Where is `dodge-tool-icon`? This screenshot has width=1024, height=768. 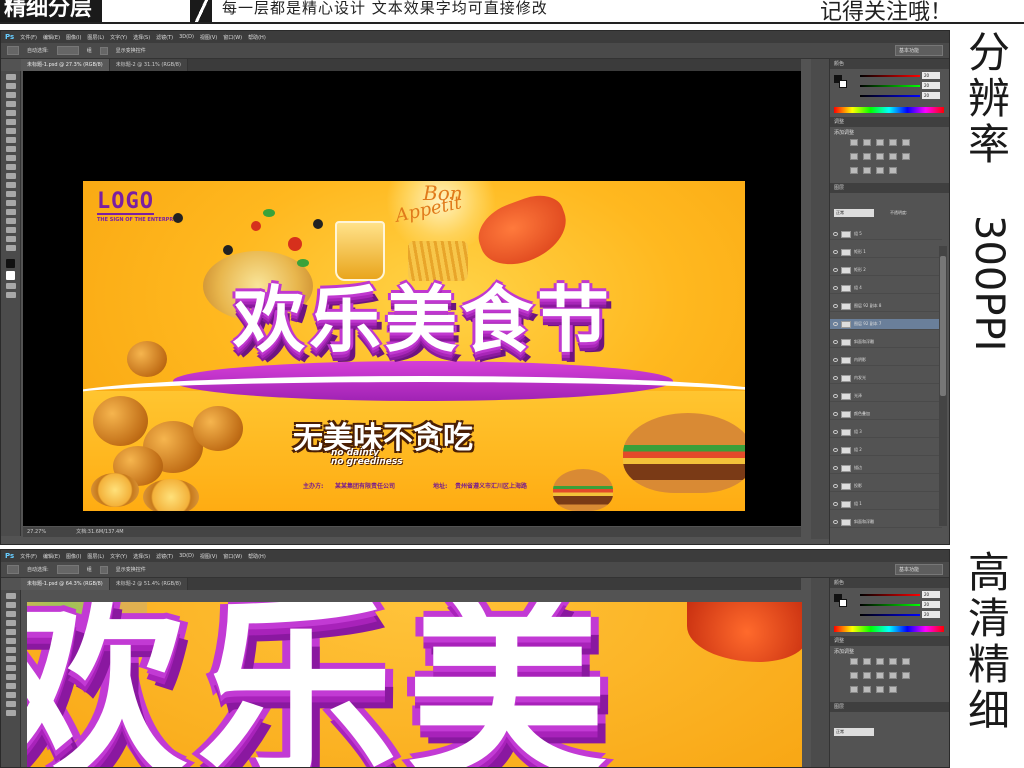
dodge-tool-icon is located at coordinates (11, 713).